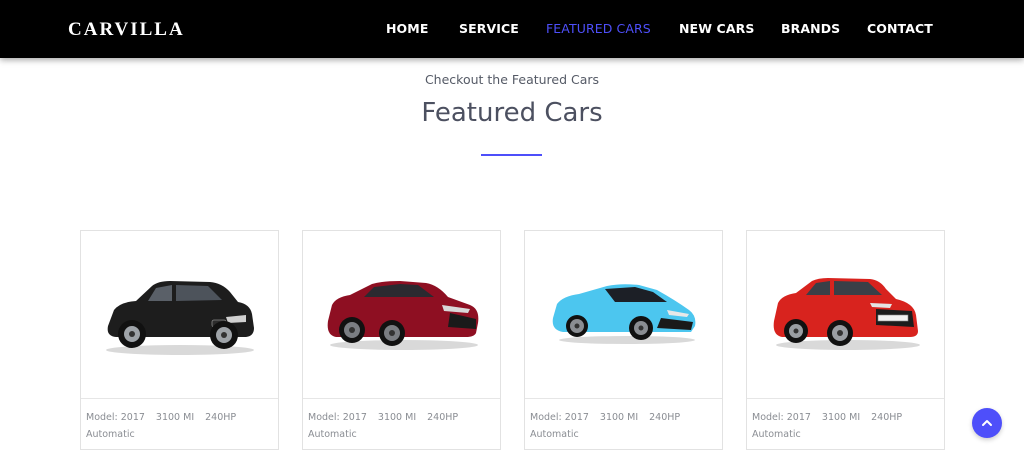 The height and width of the screenshot is (461, 1024). I want to click on nav-item-service: SERVICE, so click(489, 28).